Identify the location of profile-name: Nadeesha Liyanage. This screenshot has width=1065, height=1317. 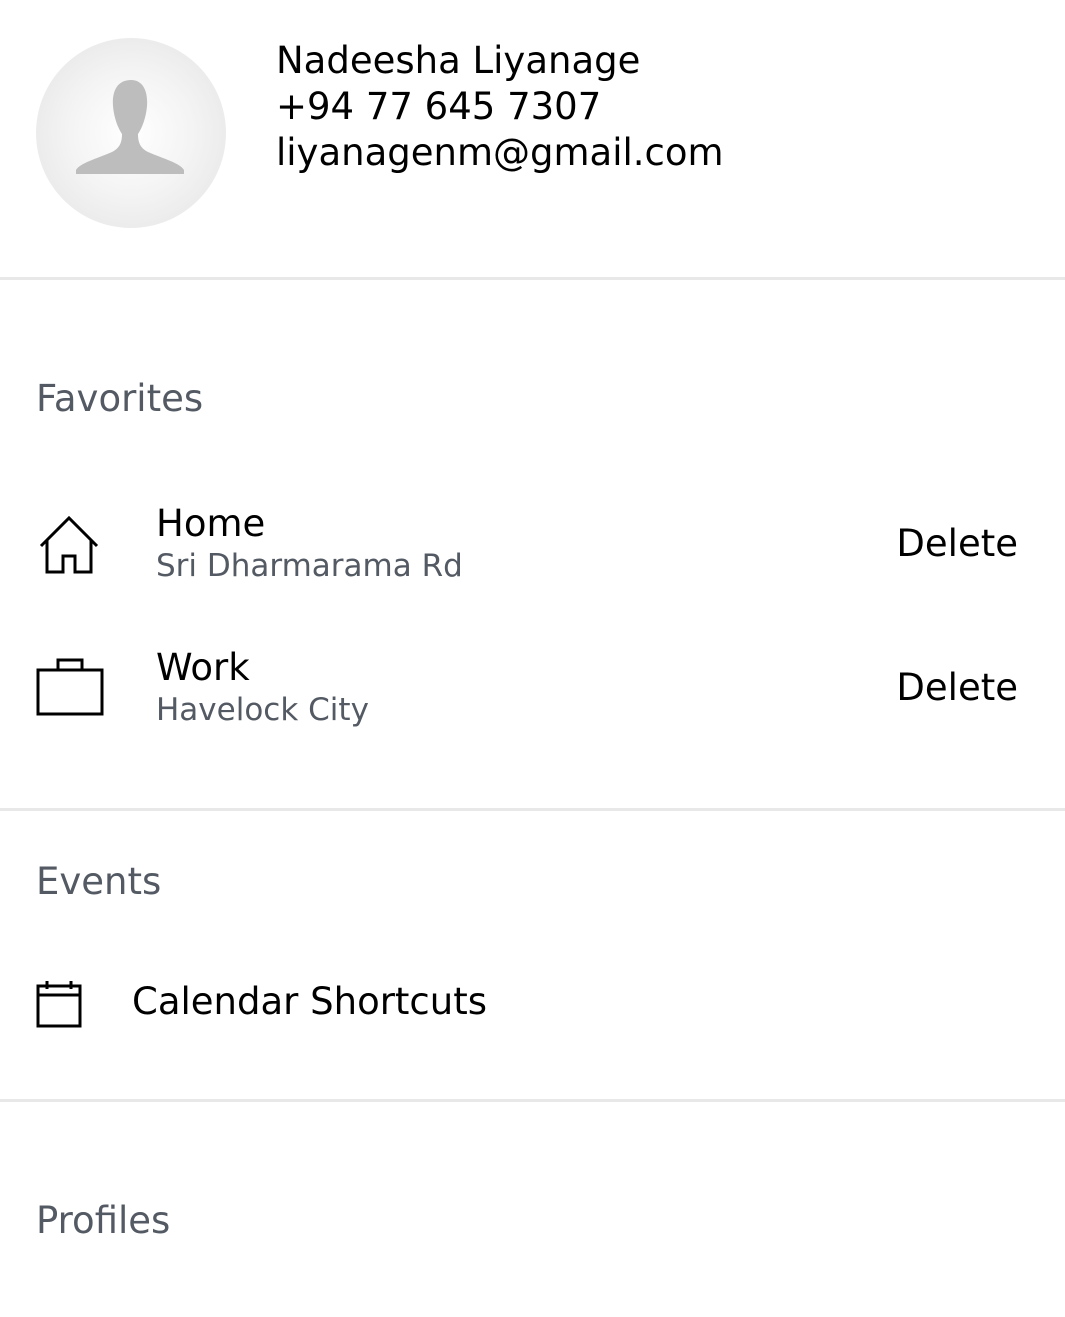
(458, 60).